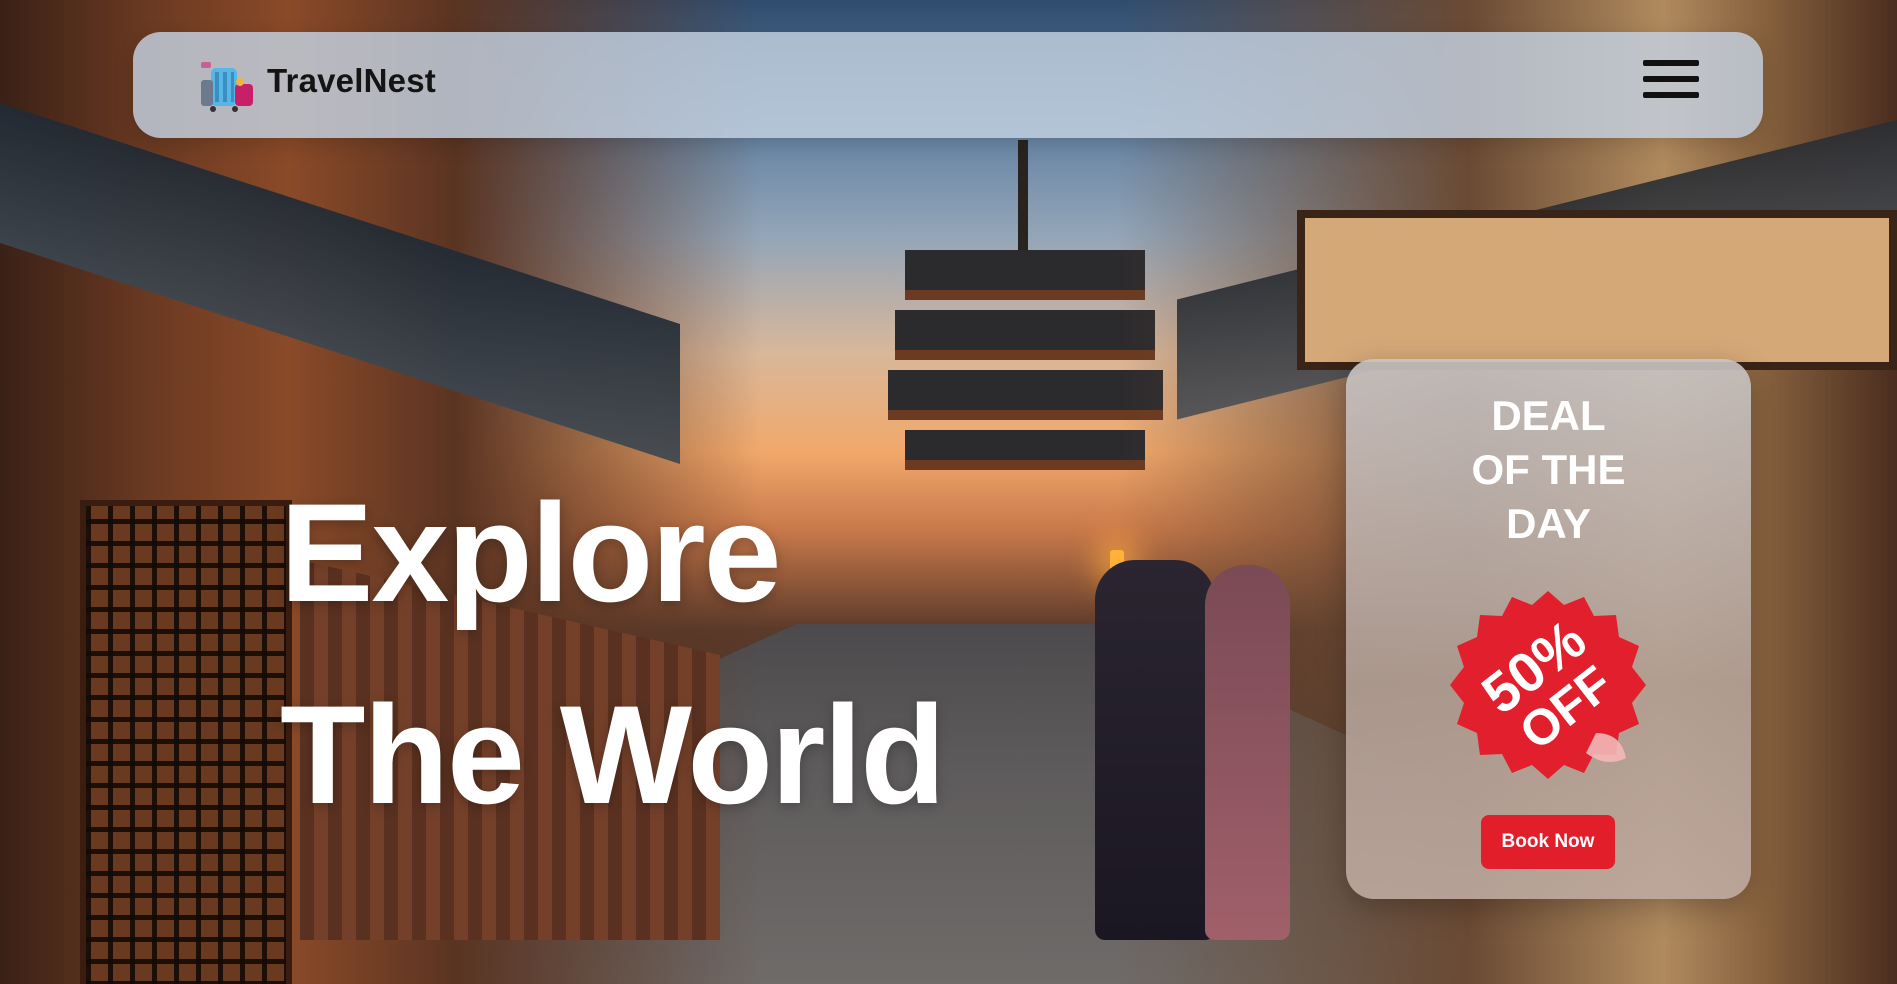  What do you see at coordinates (186, 742) in the screenshot?
I see `wooden-lattice` at bounding box center [186, 742].